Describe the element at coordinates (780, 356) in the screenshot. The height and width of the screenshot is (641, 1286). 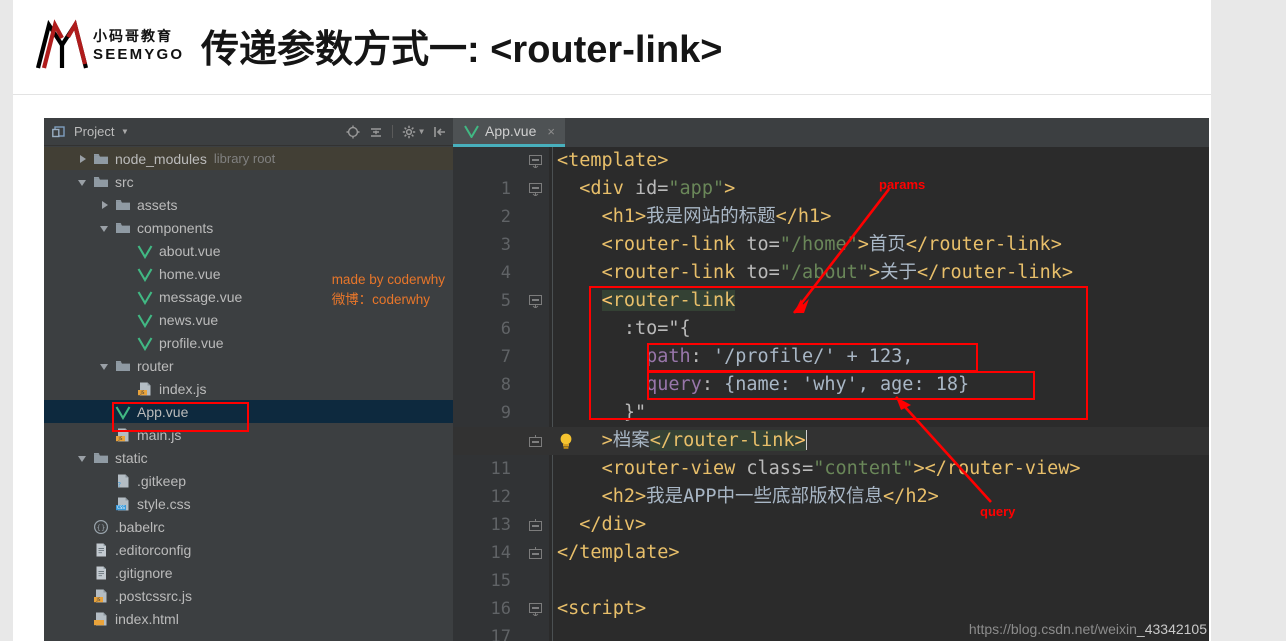
I see `code-text: path: '/profile/' + 123,` at that location.